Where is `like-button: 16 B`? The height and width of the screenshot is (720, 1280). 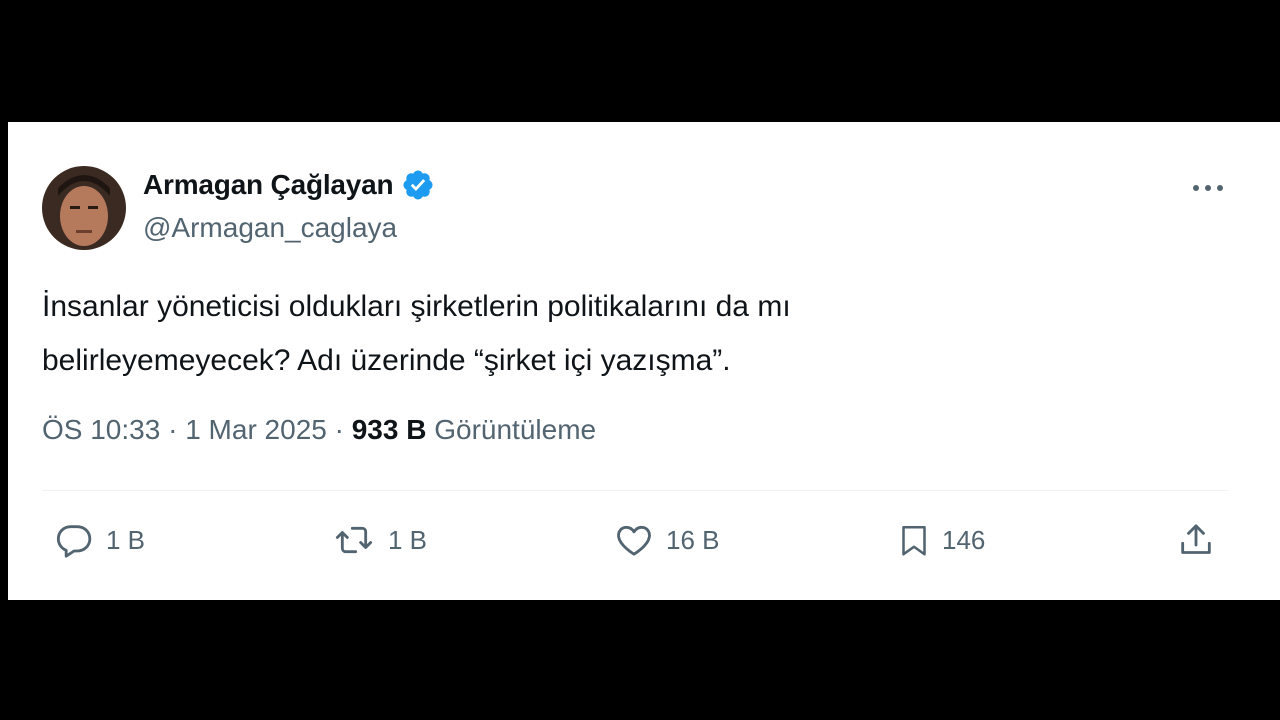 like-button: 16 B is located at coordinates (666, 540).